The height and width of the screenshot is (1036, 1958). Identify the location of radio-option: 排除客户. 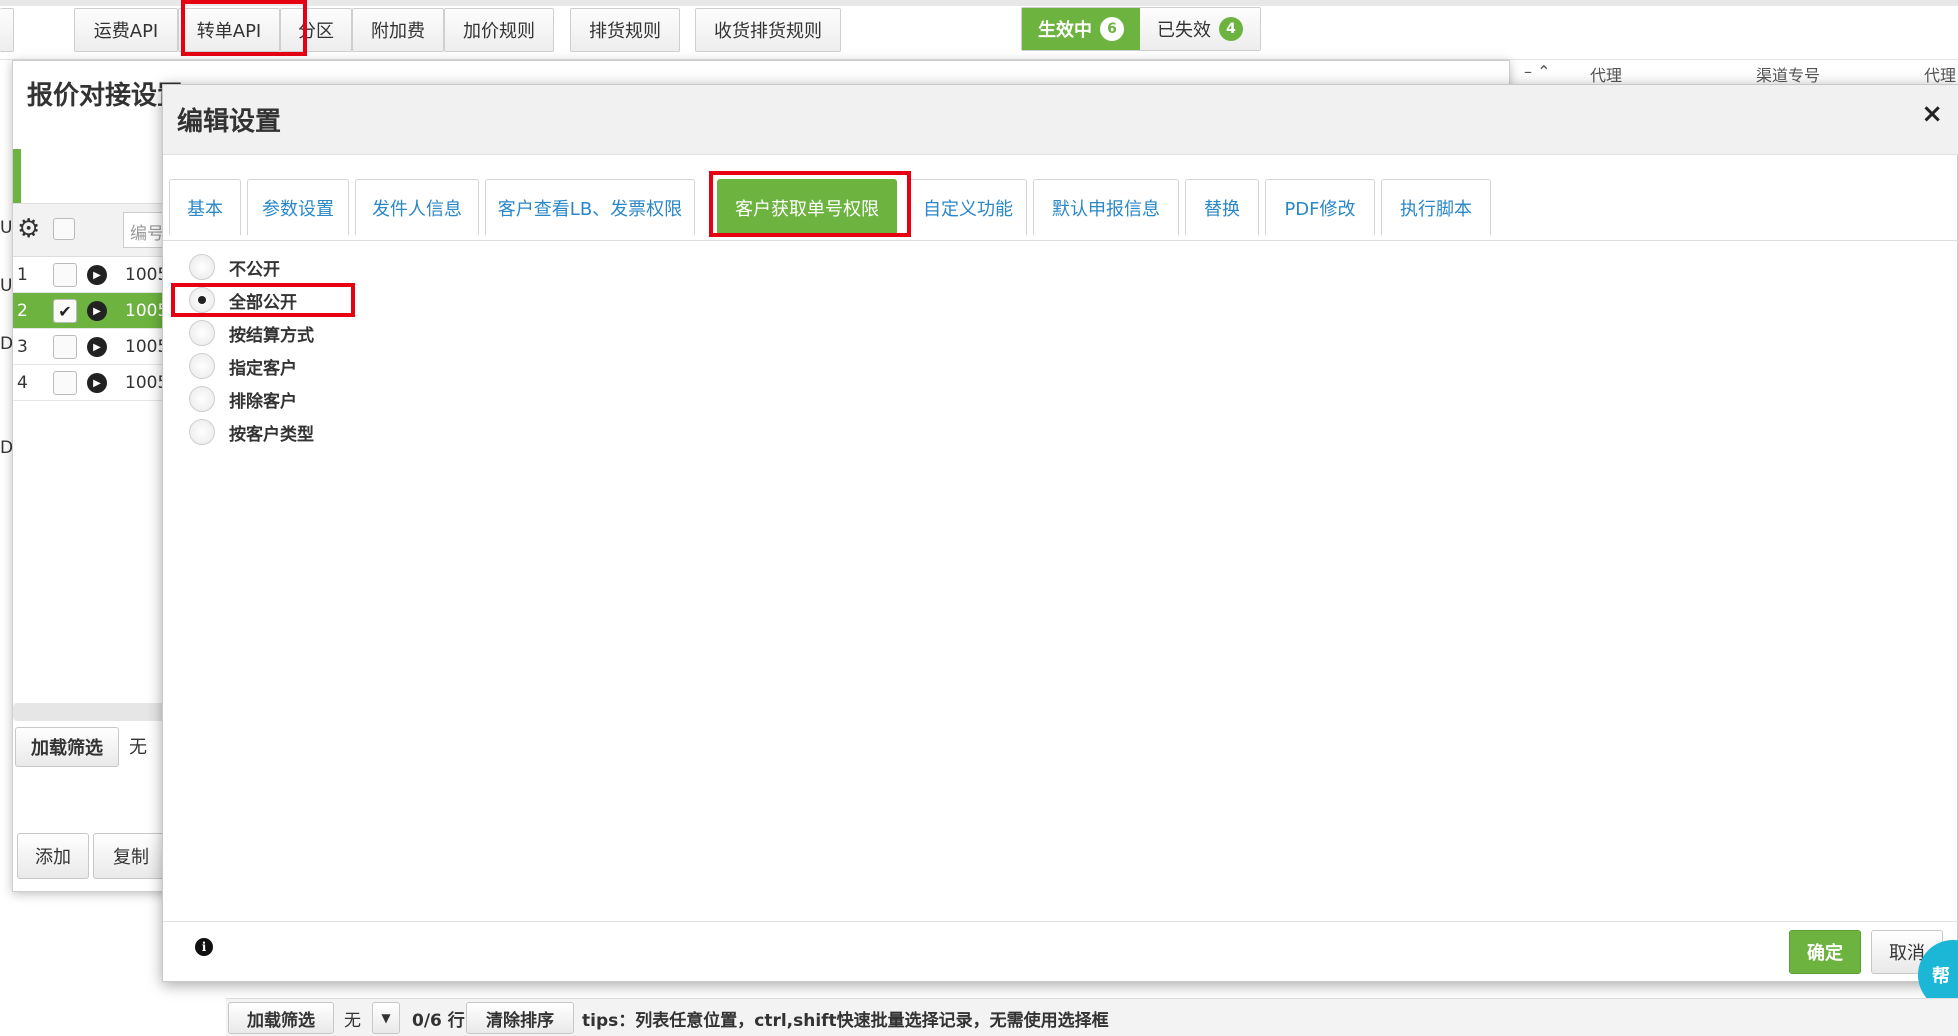
(243, 399).